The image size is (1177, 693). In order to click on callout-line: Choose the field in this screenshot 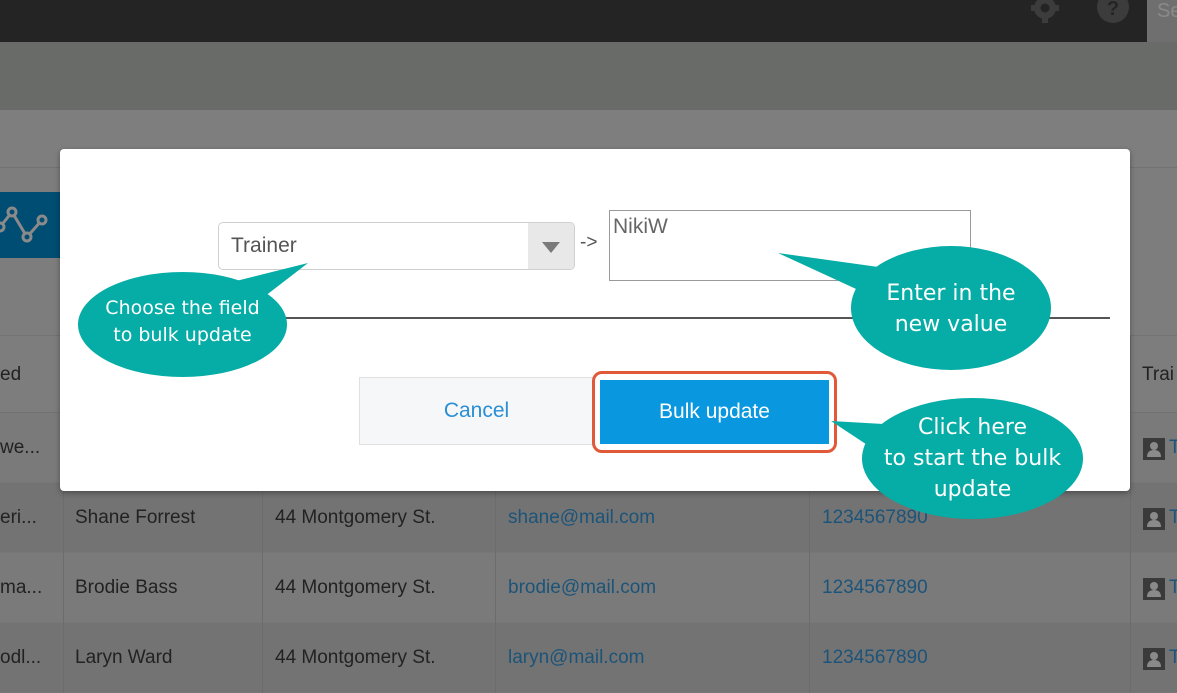, I will do `click(182, 308)`.